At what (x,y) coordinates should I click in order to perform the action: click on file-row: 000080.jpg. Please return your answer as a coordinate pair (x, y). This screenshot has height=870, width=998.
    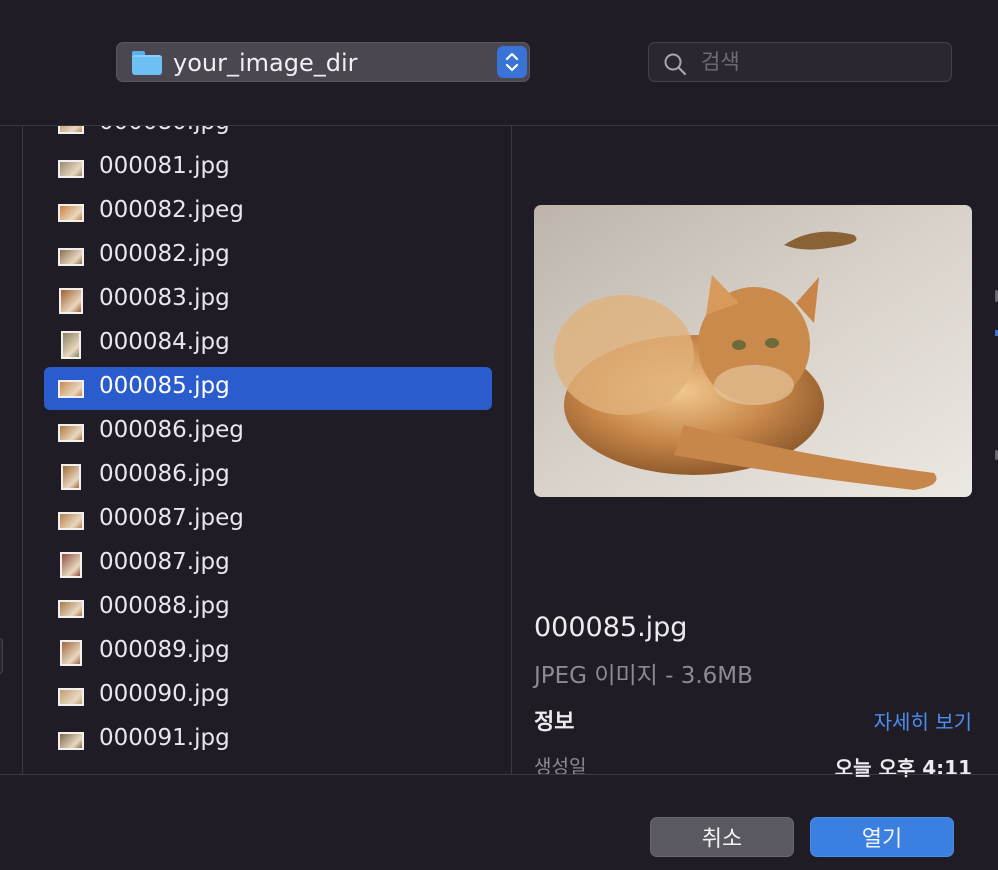
    Looking at the image, I should click on (268, 136).